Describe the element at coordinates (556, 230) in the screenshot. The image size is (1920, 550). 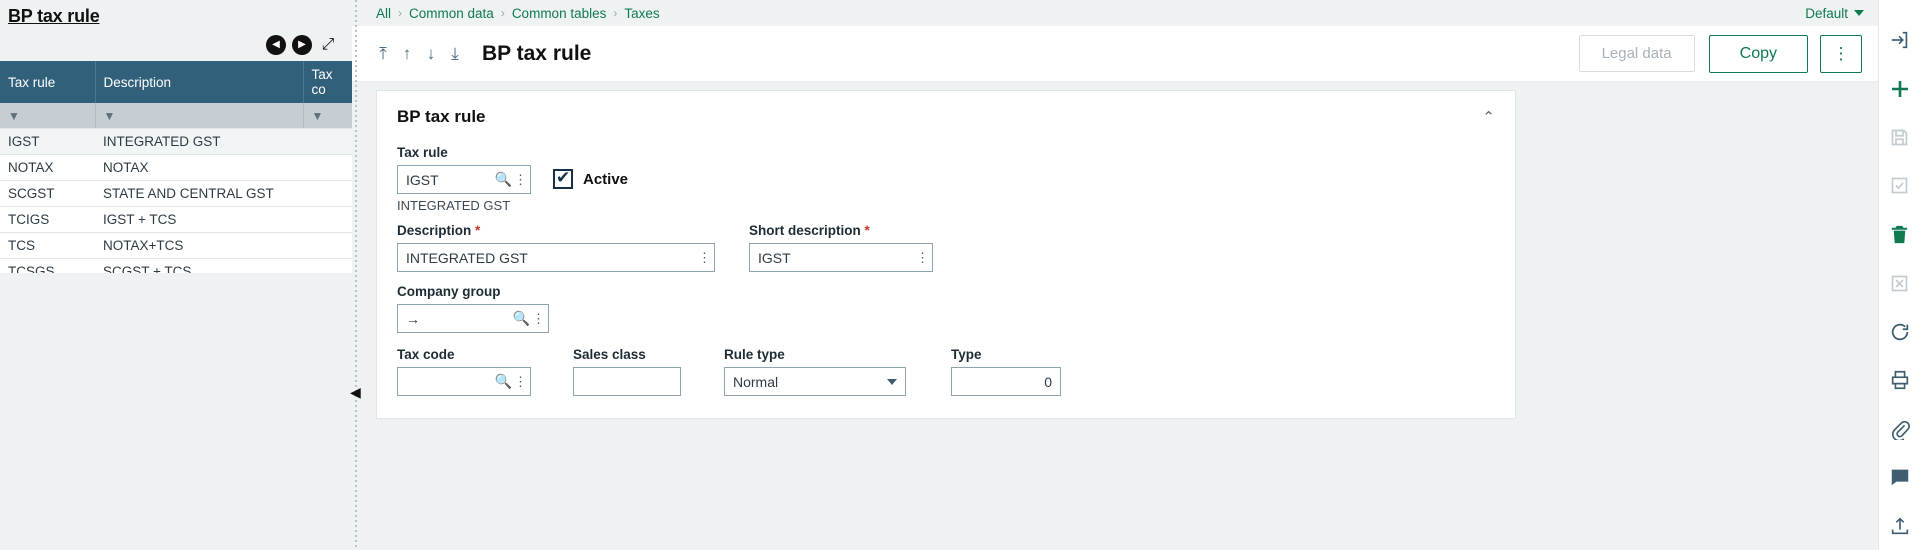
I see `description-label: Description *` at that location.